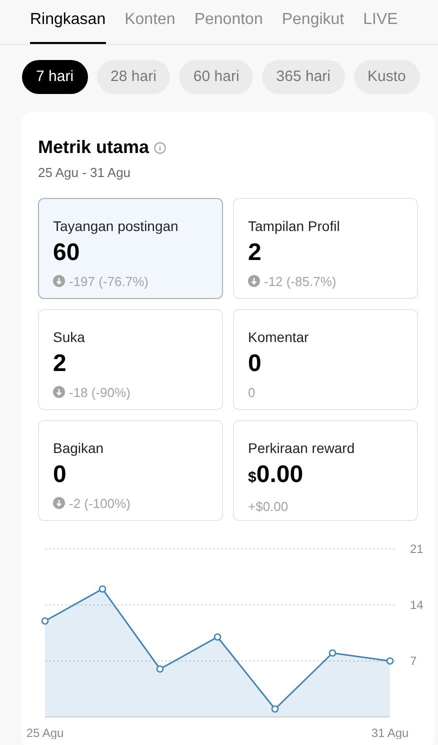  I want to click on metric-change: -197 (-76.7%), so click(108, 281).